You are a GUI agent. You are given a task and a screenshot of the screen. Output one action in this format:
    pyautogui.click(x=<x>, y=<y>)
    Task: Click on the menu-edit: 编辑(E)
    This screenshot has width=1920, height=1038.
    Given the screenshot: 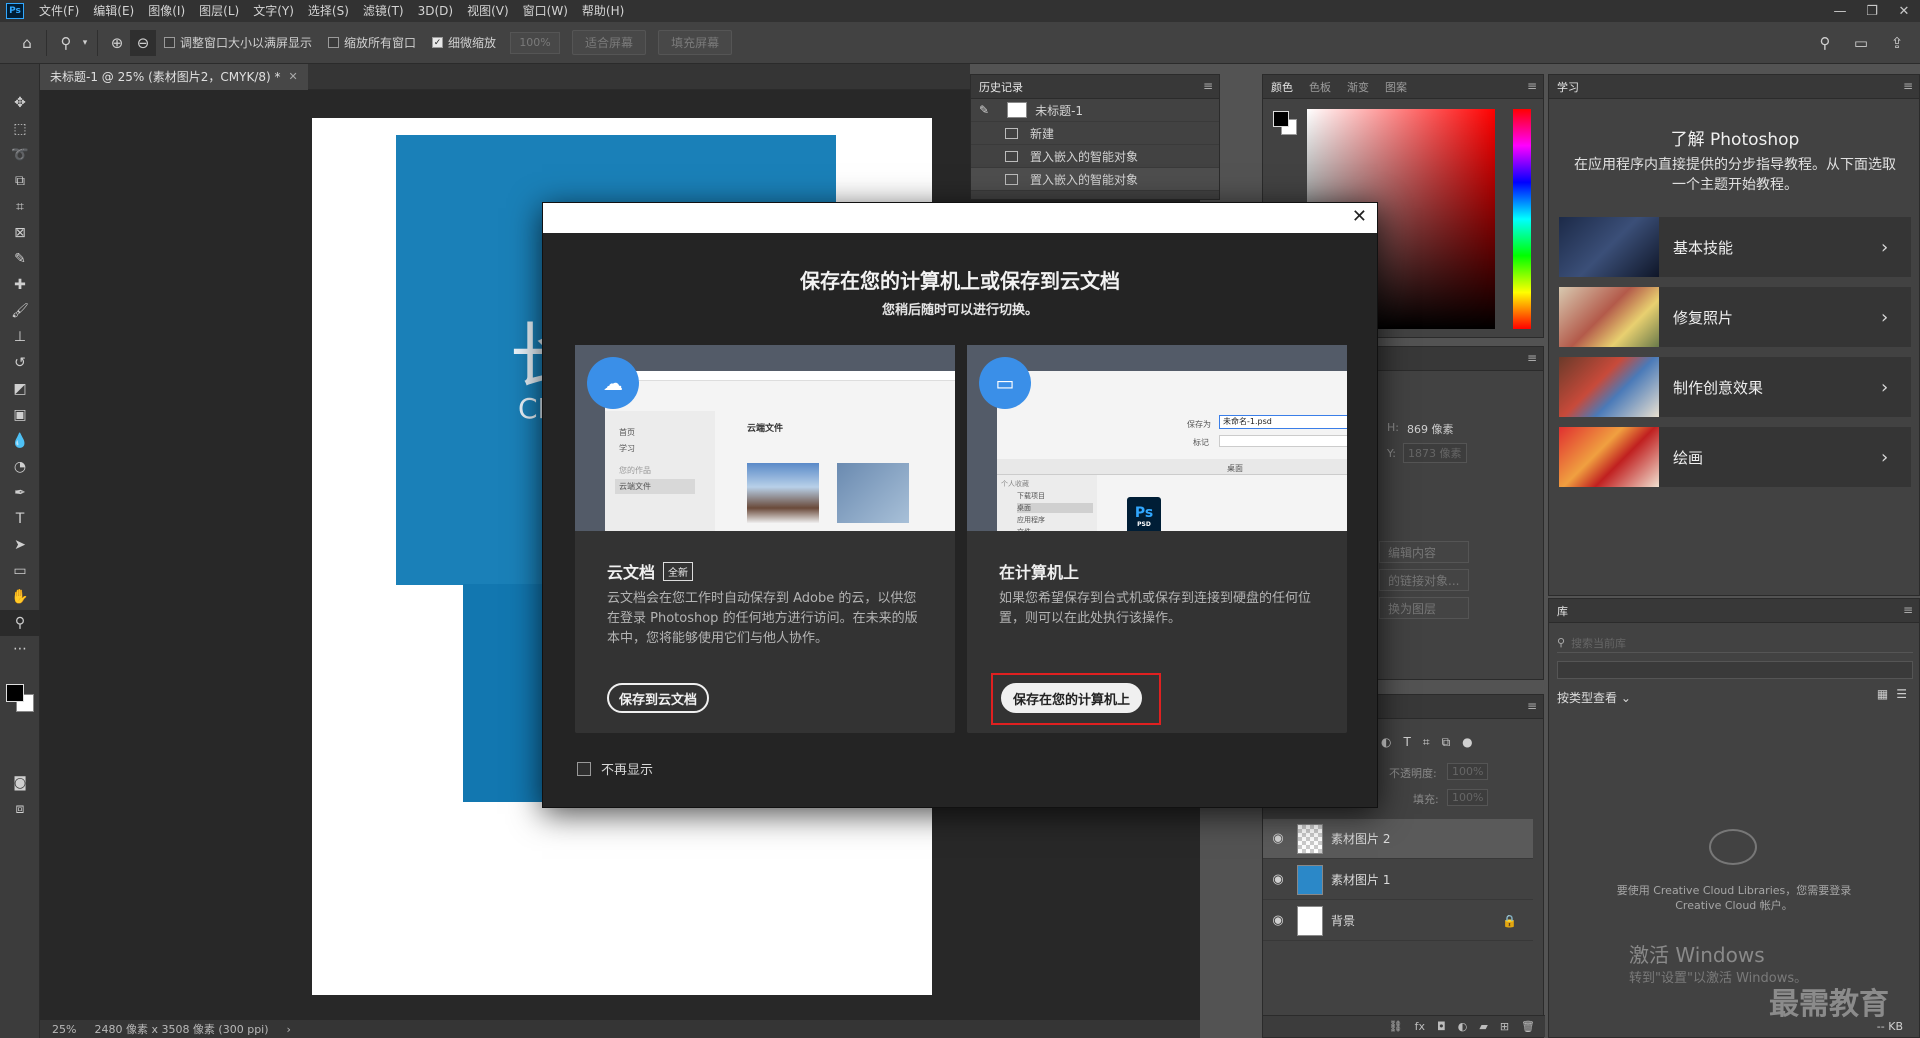 What is the action you would take?
    pyautogui.click(x=113, y=11)
    